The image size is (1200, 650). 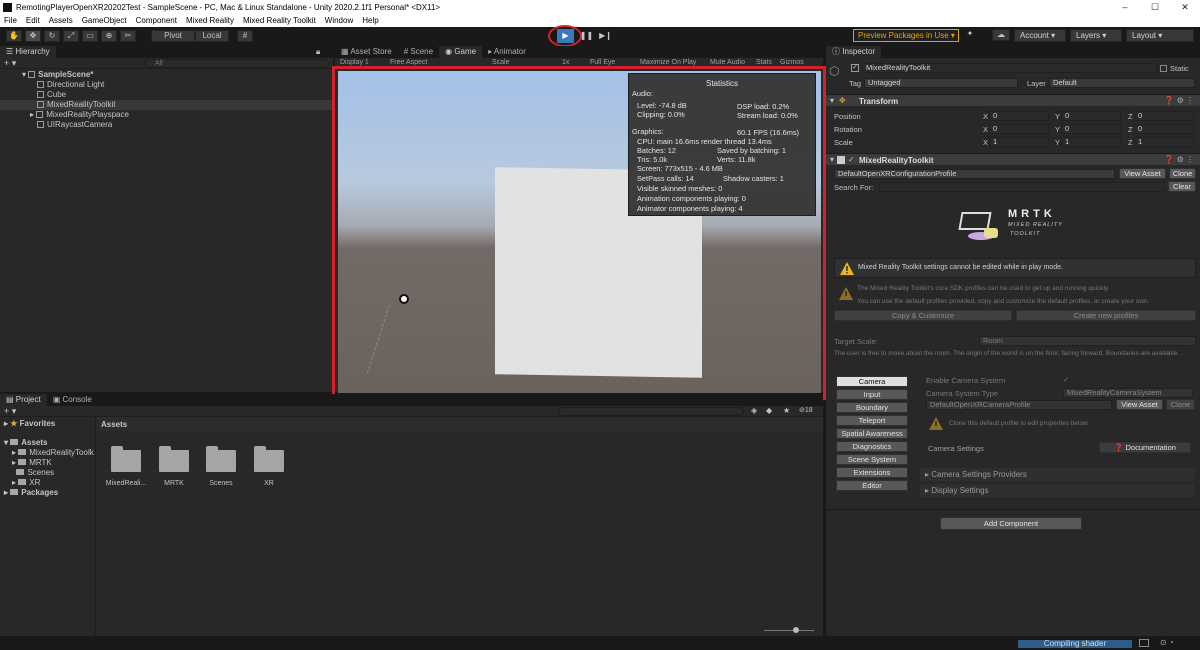 I want to click on menu-gameobject: GameObject, so click(x=104, y=20).